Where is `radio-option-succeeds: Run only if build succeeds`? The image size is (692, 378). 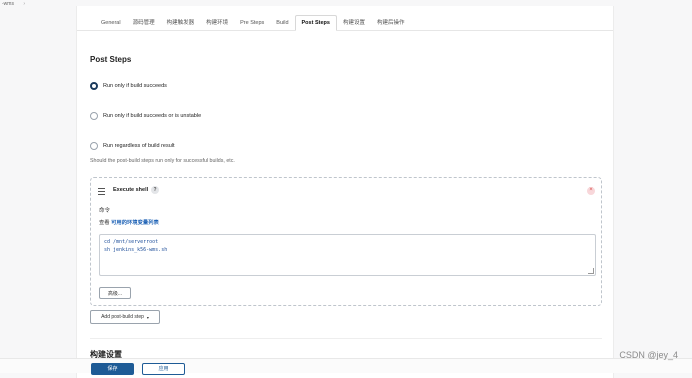
radio-option-succeeds: Run only if build succeeds is located at coordinates (128, 86).